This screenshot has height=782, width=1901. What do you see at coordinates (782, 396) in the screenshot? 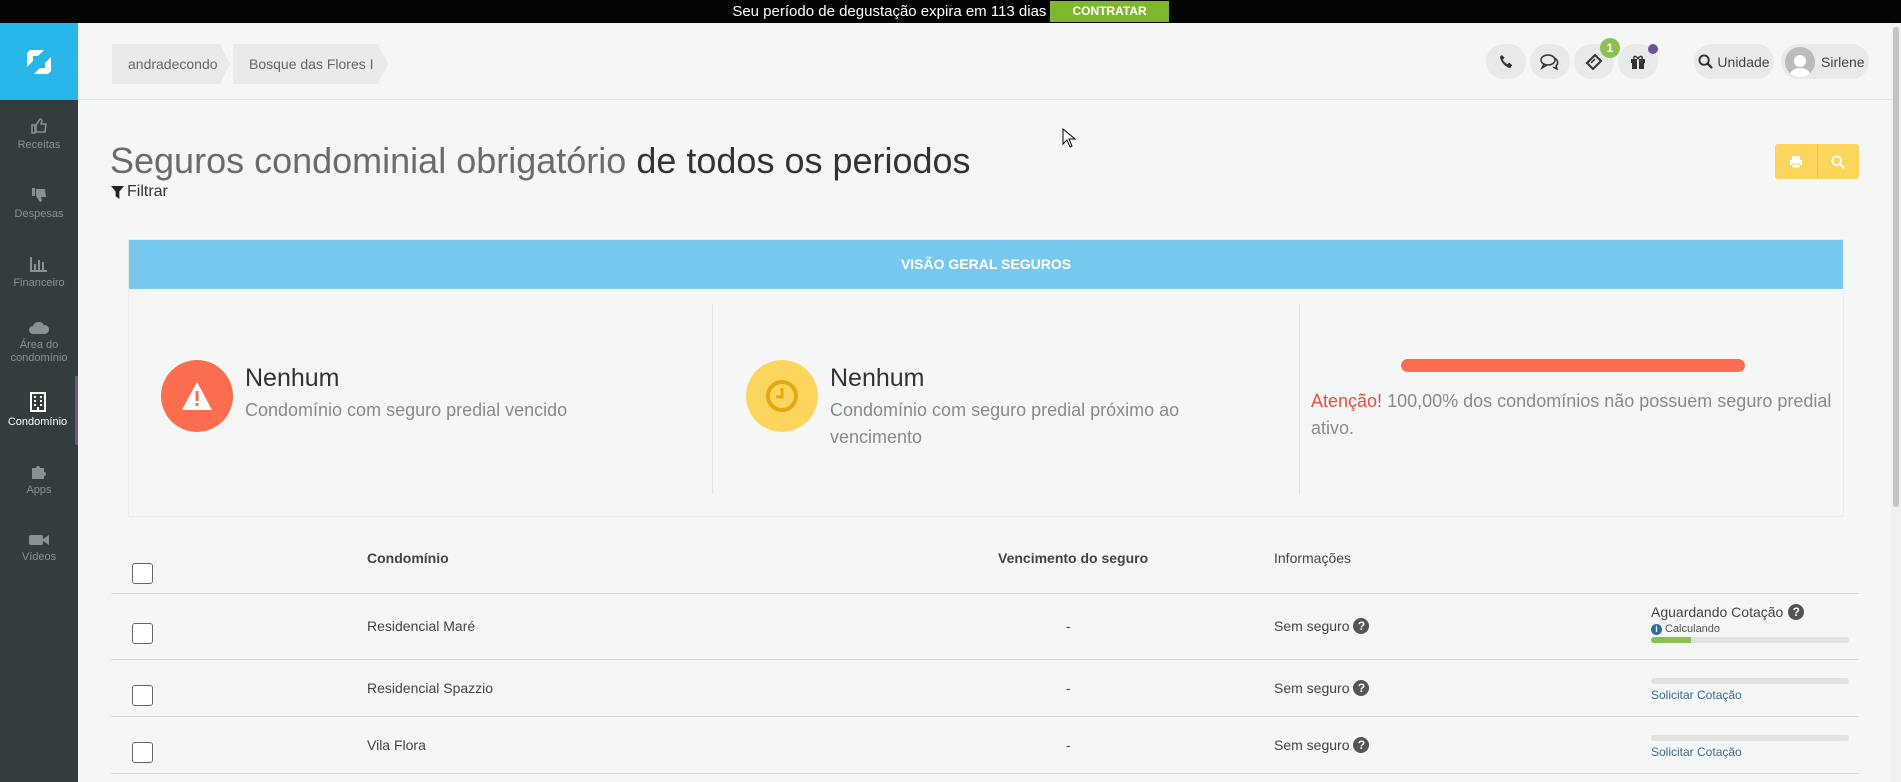
I see `clock-icon` at bounding box center [782, 396].